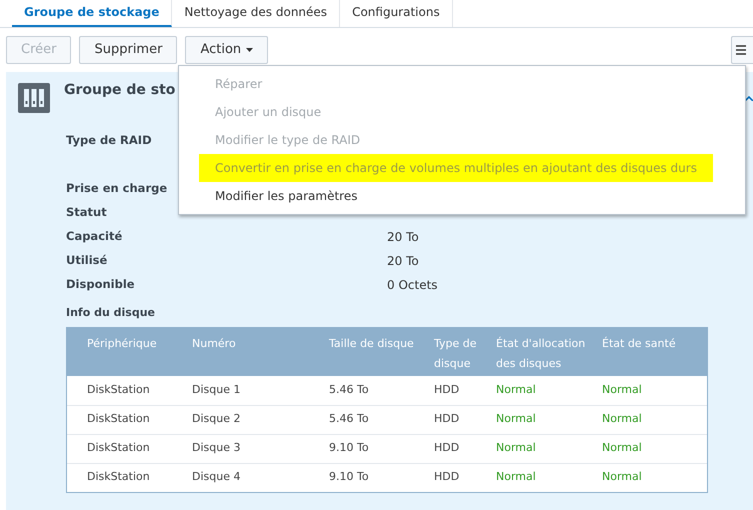 The width and height of the screenshot is (753, 510). I want to click on toolbar-button: Supprimer, so click(128, 50).